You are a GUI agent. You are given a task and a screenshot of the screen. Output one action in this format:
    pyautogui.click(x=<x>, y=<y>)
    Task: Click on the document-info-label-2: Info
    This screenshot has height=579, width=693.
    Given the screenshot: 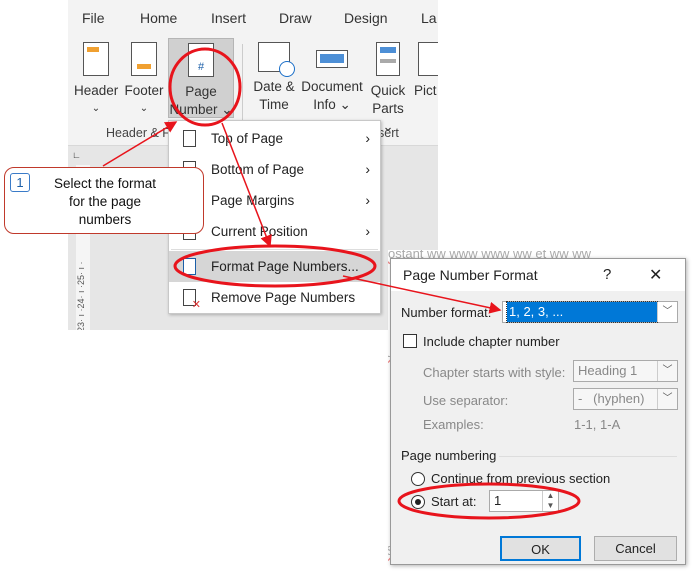 What is the action you would take?
    pyautogui.click(x=324, y=104)
    